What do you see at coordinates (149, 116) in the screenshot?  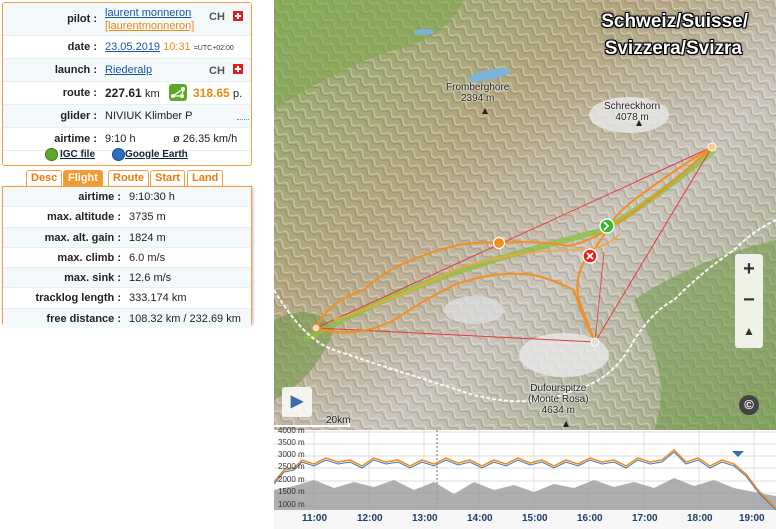 I see `glider-value: NIVIUK Klimber P` at bounding box center [149, 116].